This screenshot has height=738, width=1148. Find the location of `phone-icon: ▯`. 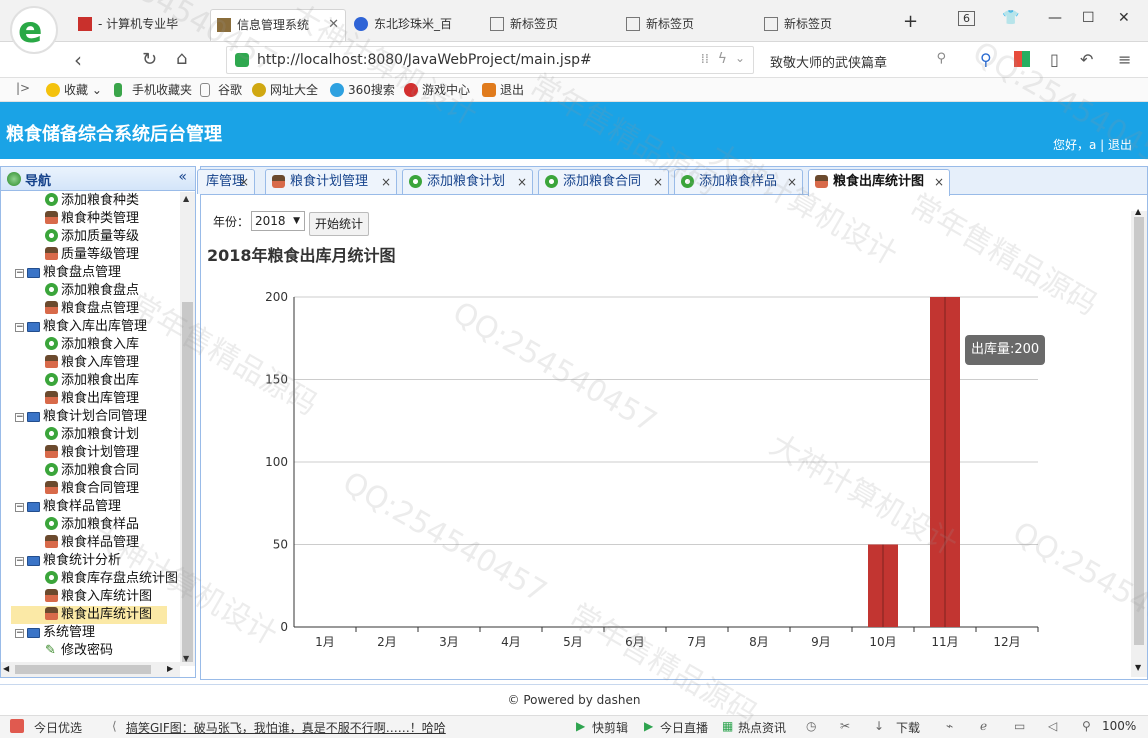

phone-icon: ▯ is located at coordinates (1054, 59).